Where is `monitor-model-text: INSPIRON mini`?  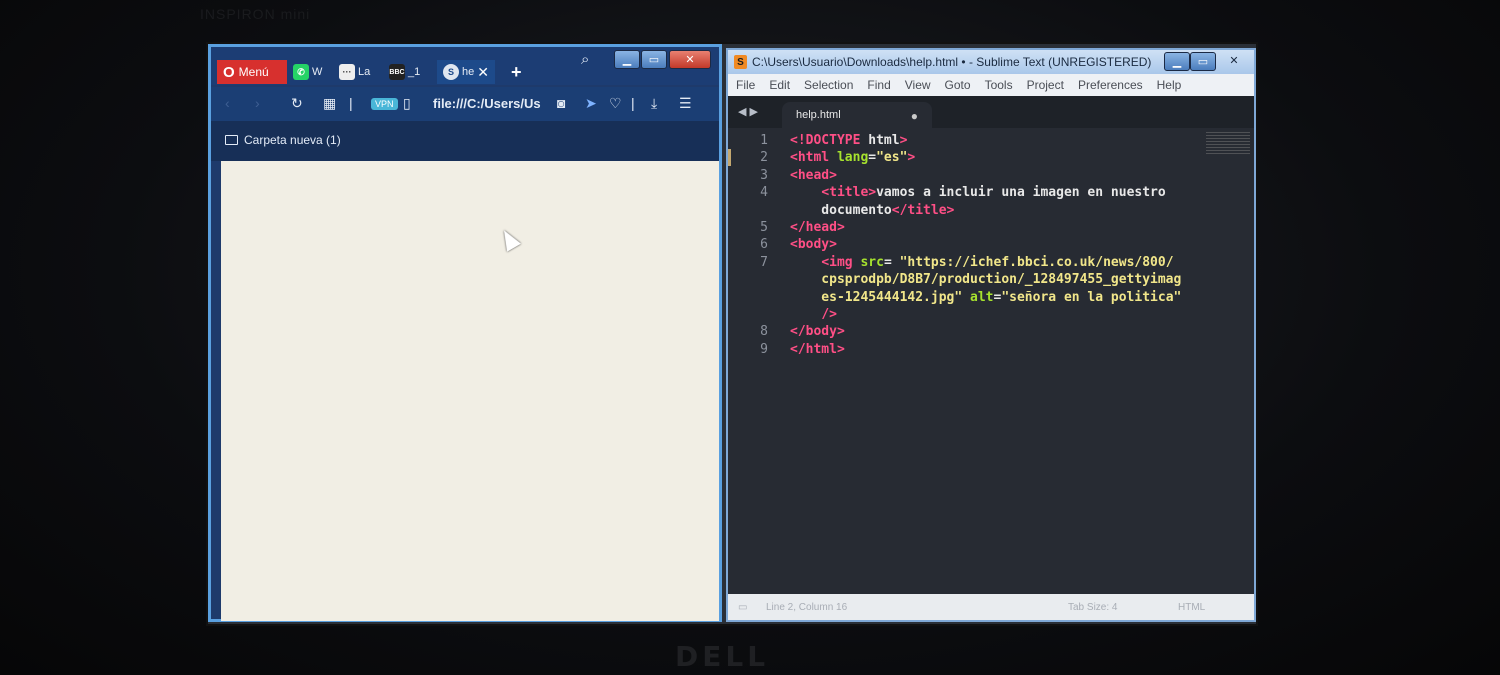 monitor-model-text: INSPIRON mini is located at coordinates (255, 14).